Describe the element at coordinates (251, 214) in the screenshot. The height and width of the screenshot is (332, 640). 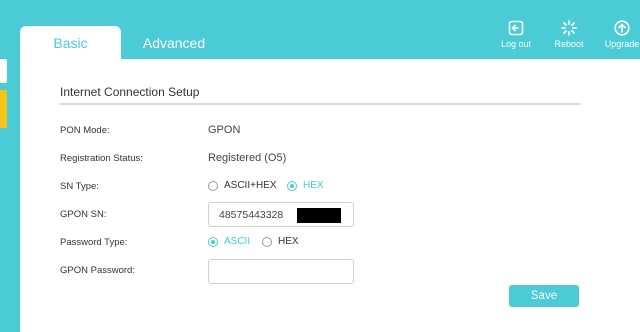
I see `gpon-sn-value: 48575443328` at that location.